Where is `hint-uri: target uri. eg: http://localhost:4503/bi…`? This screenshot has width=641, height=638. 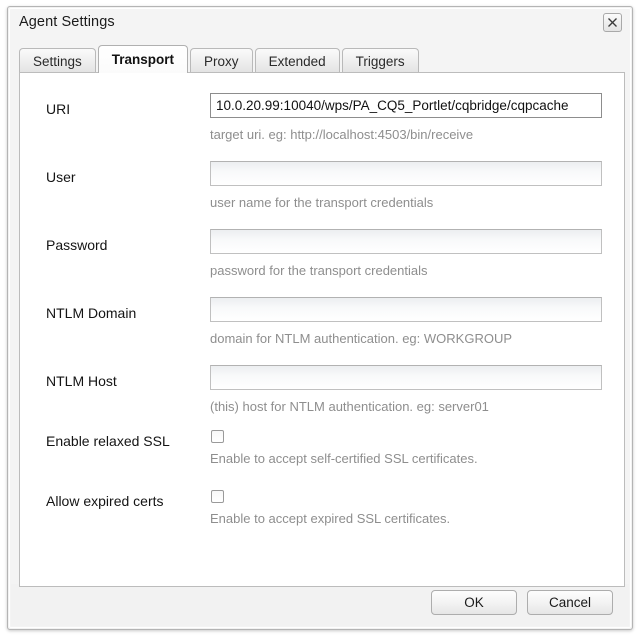
hint-uri: target uri. eg: http://localhost:4503/bi… is located at coordinates (342, 134).